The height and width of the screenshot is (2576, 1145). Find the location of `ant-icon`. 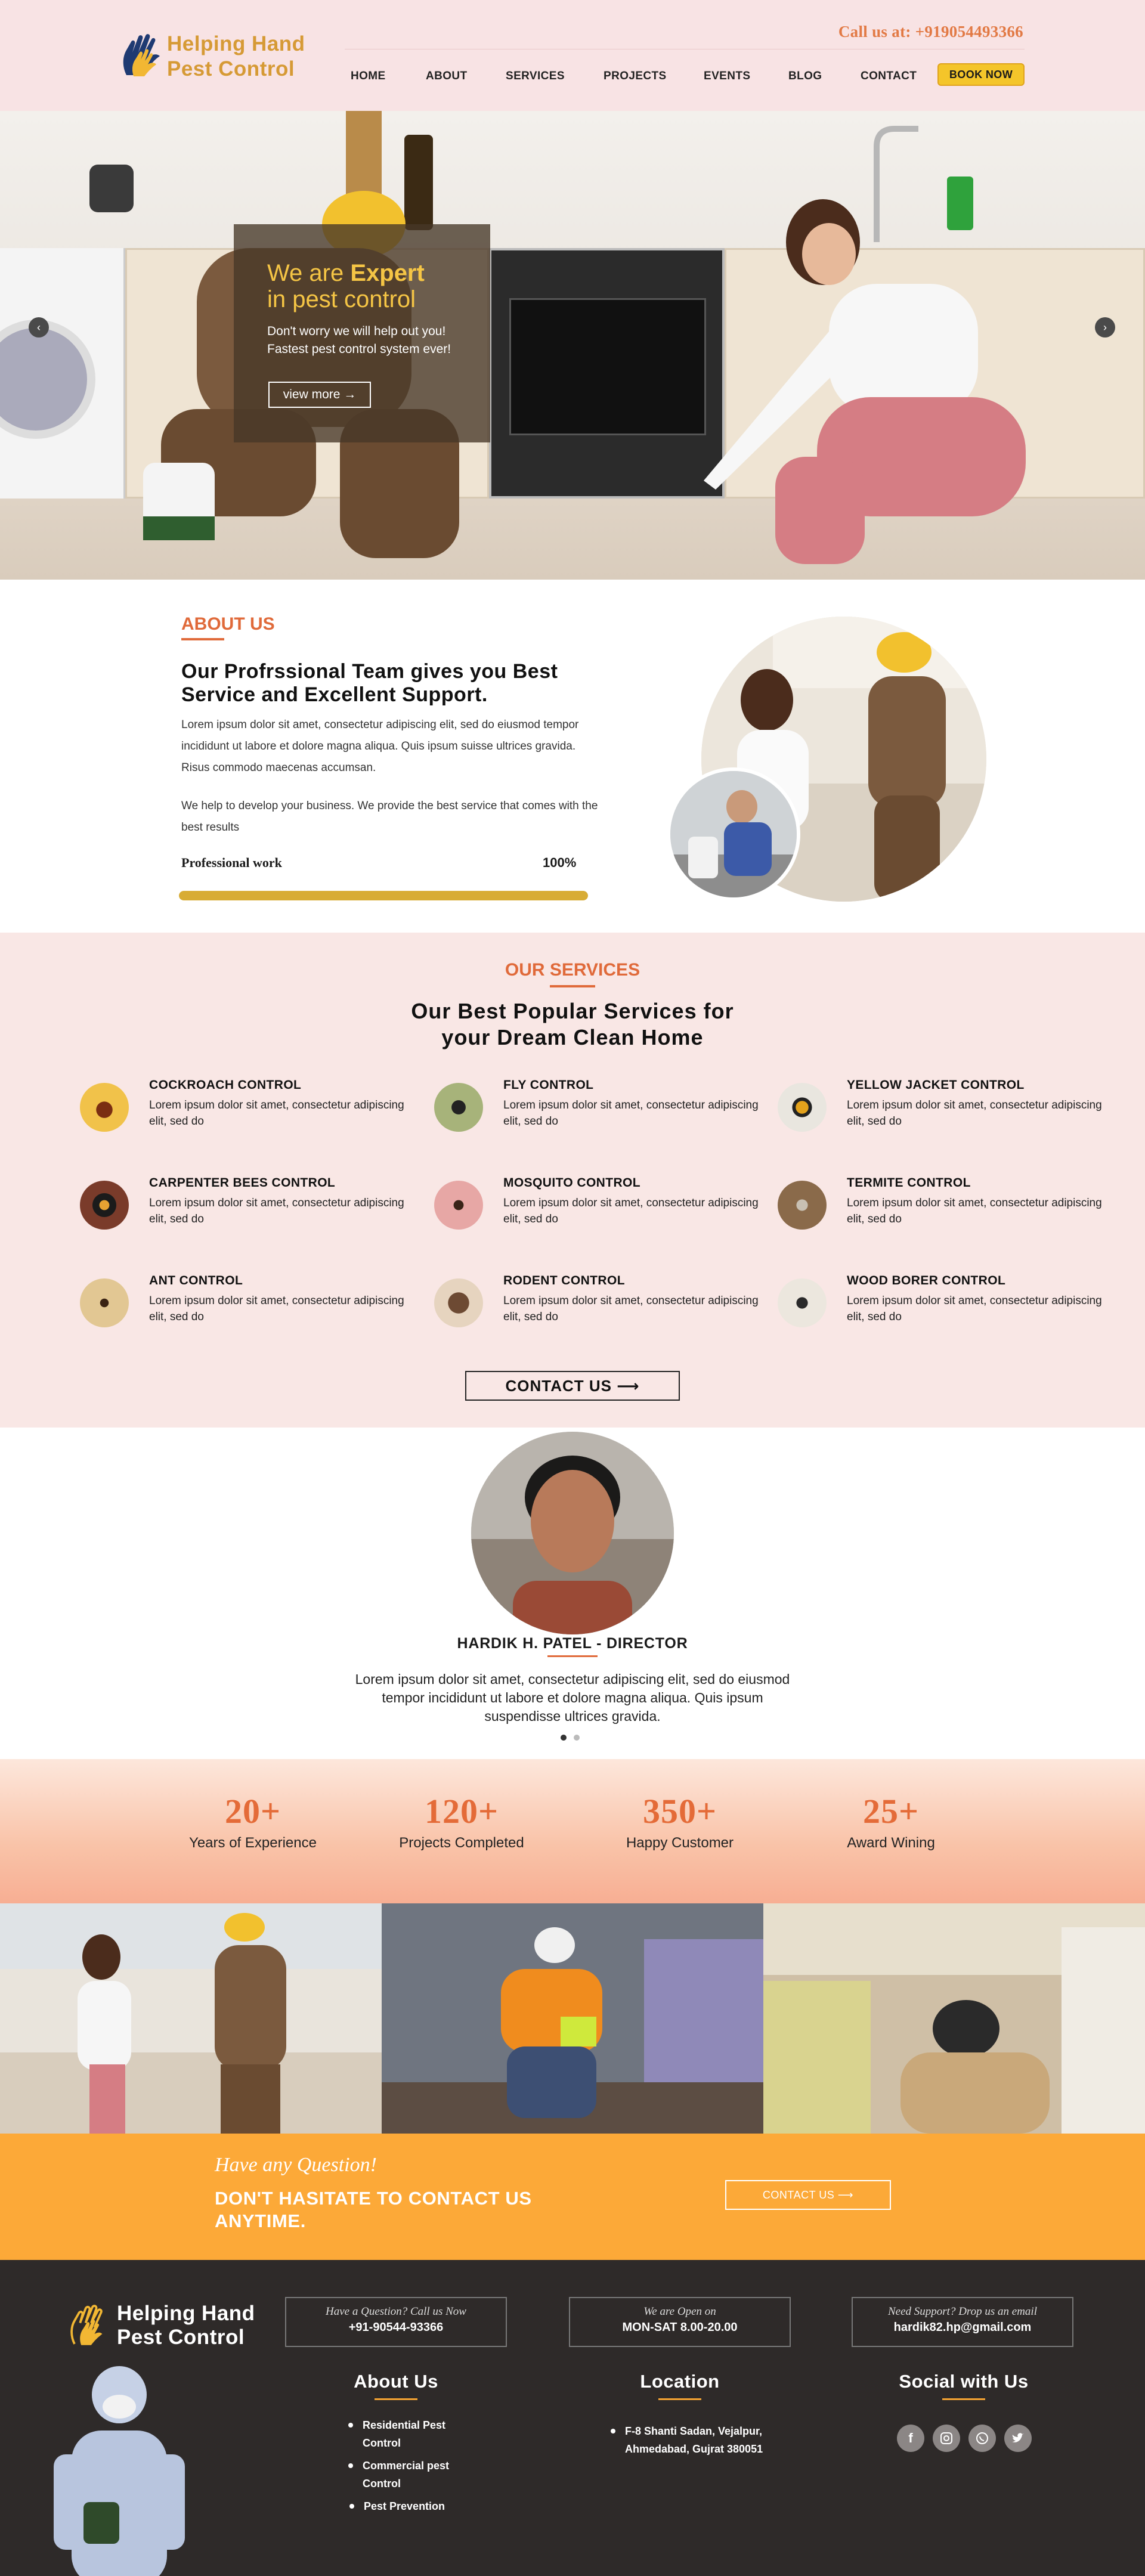

ant-icon is located at coordinates (104, 1302).